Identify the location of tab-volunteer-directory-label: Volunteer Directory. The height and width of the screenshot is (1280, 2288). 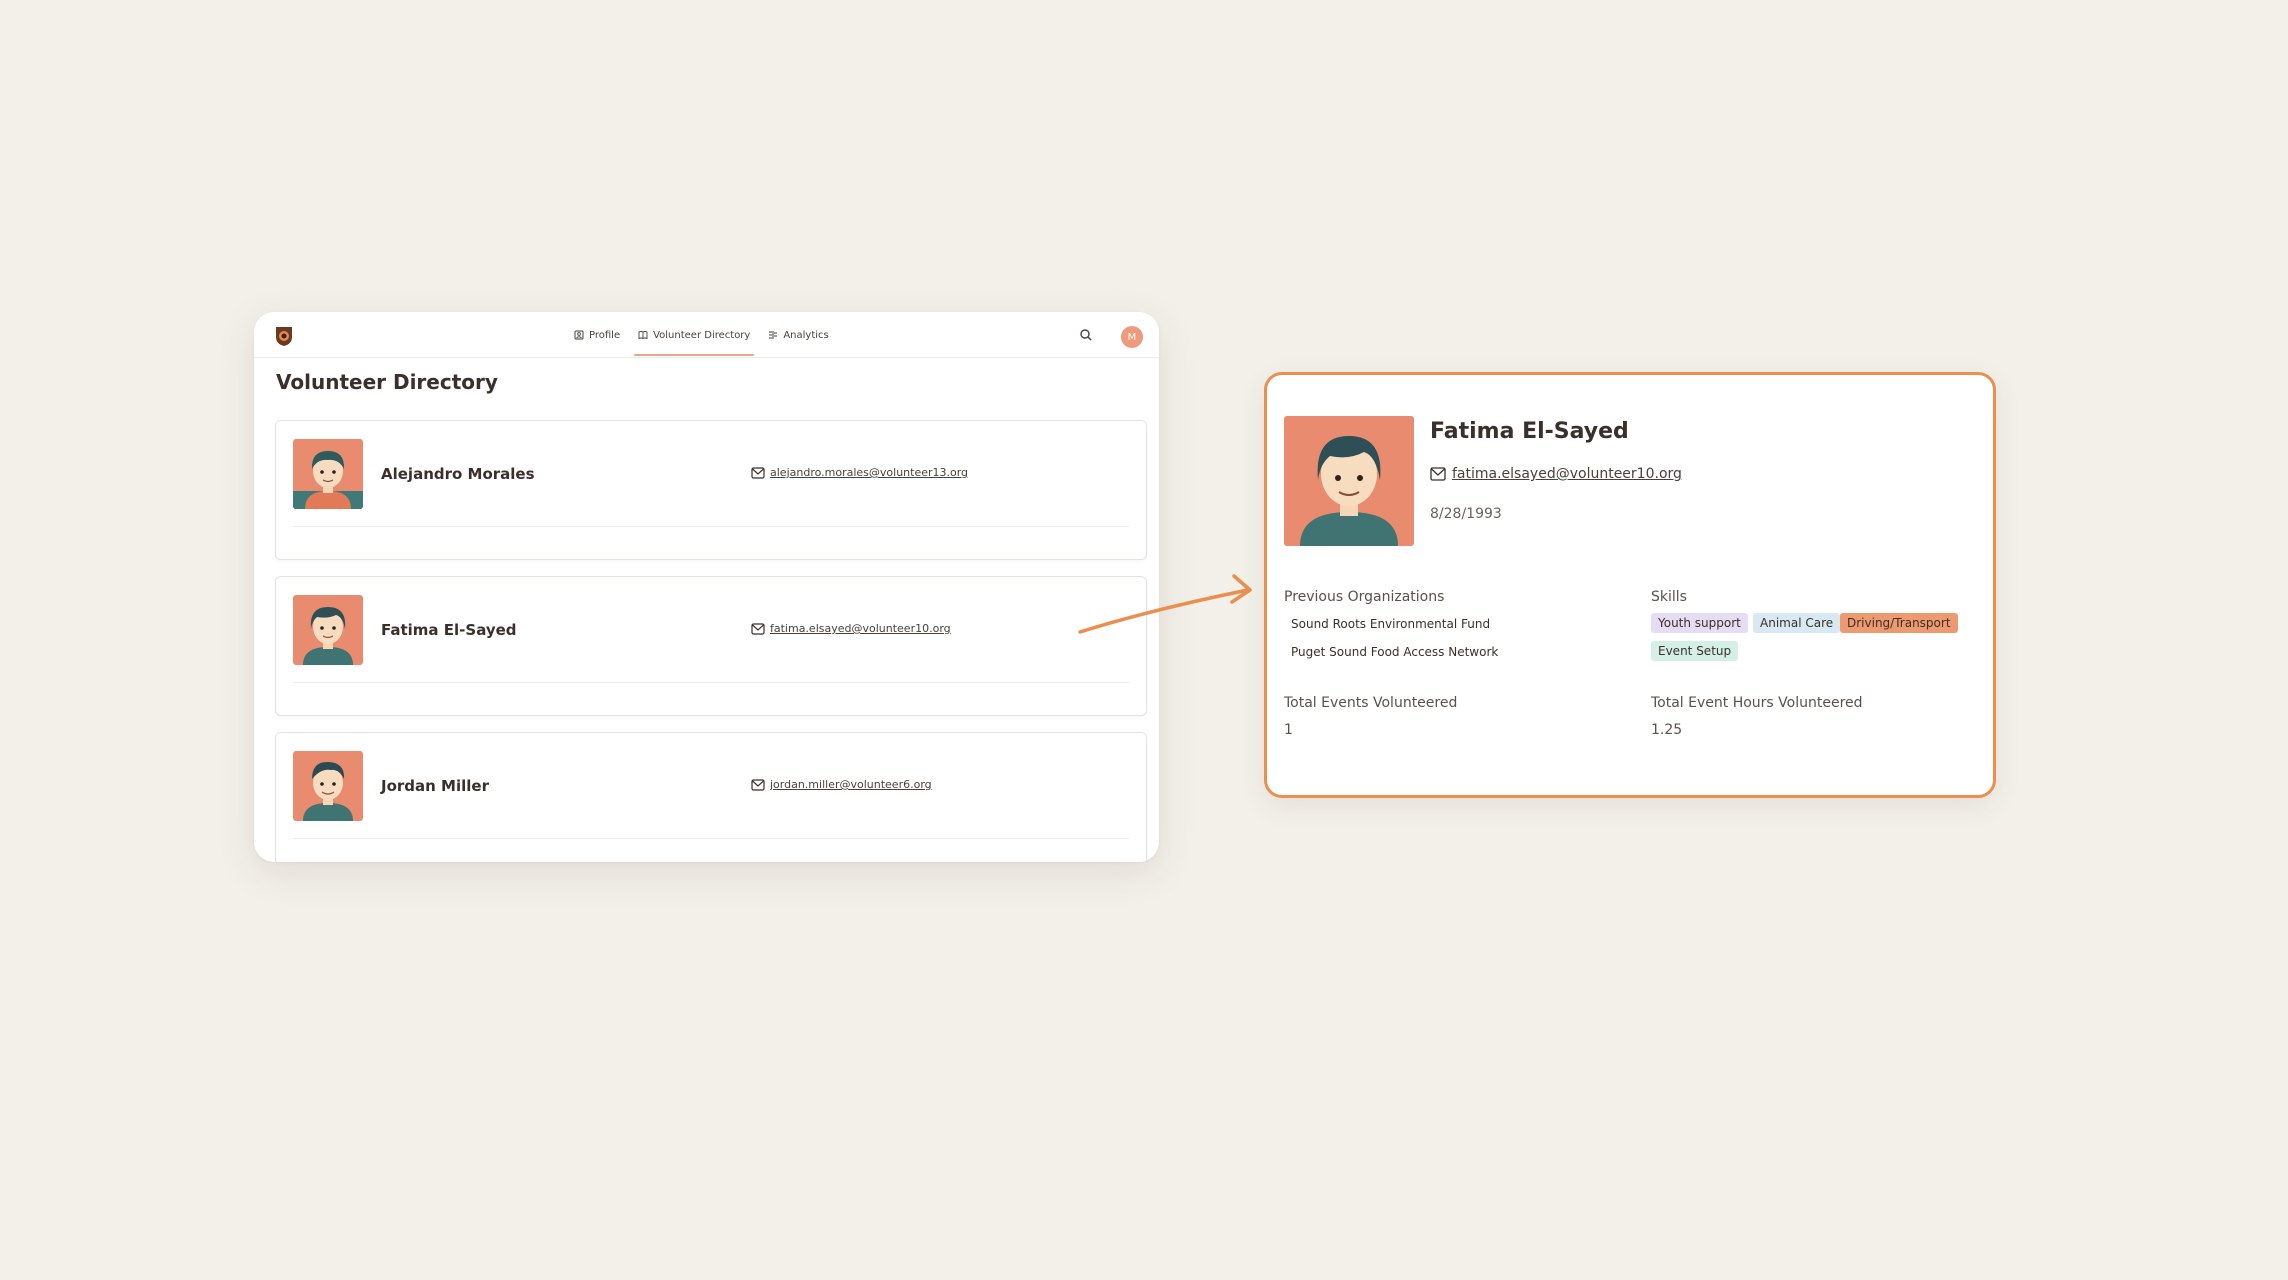
(702, 335).